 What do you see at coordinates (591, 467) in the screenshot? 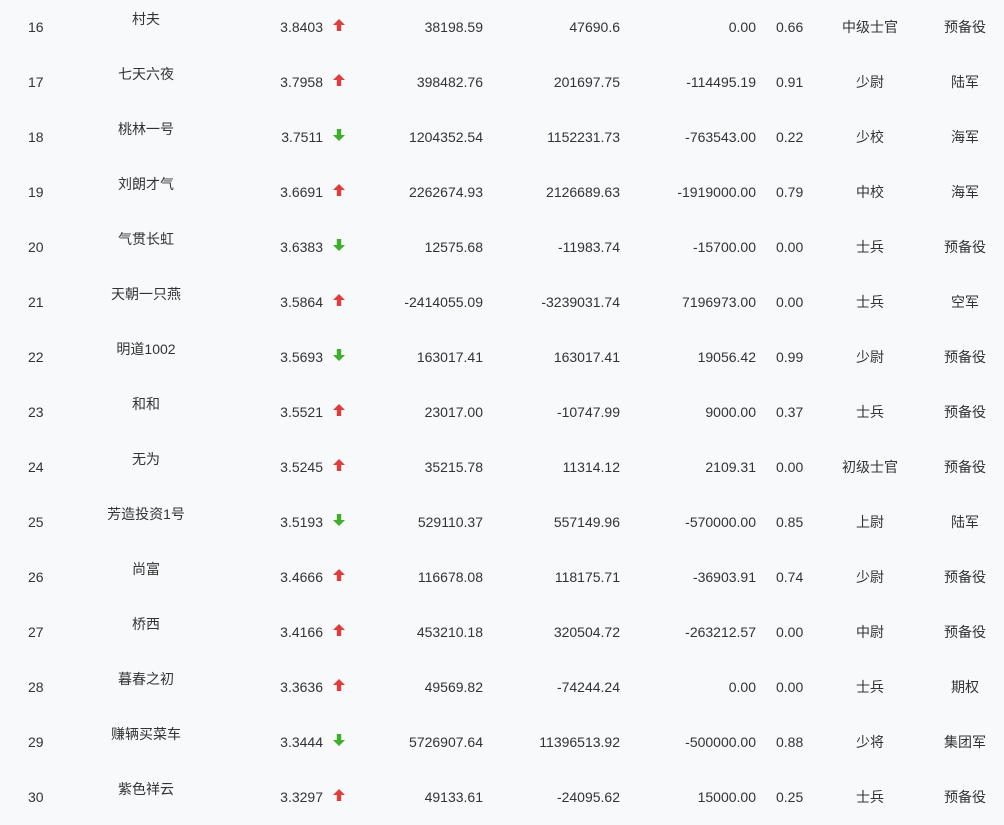
I see `value-2: 11314.12` at bounding box center [591, 467].